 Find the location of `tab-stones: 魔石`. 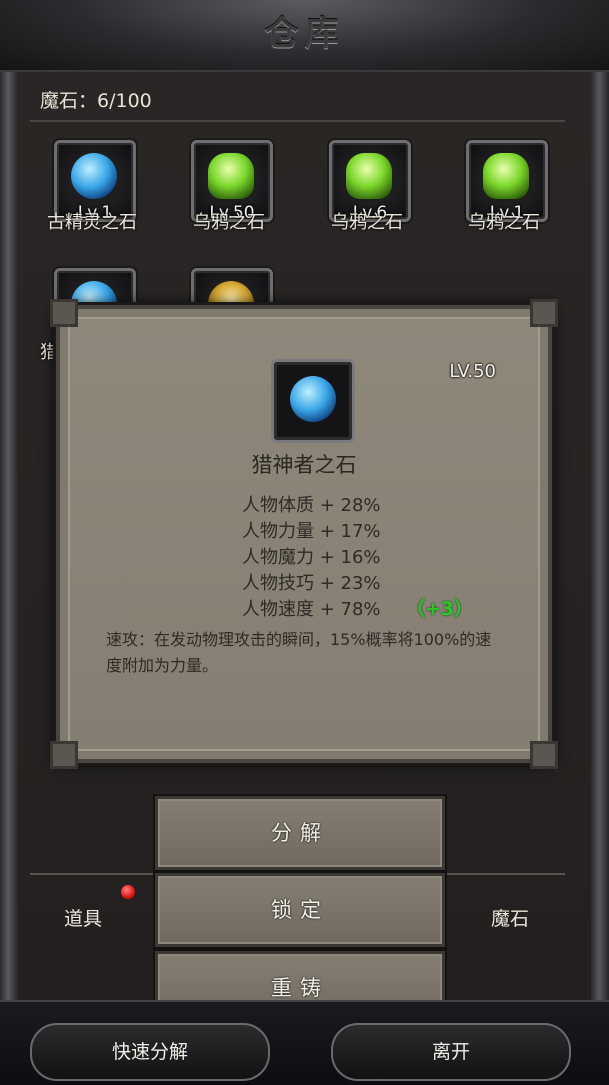

tab-stones: 魔石 is located at coordinates (510, 917).